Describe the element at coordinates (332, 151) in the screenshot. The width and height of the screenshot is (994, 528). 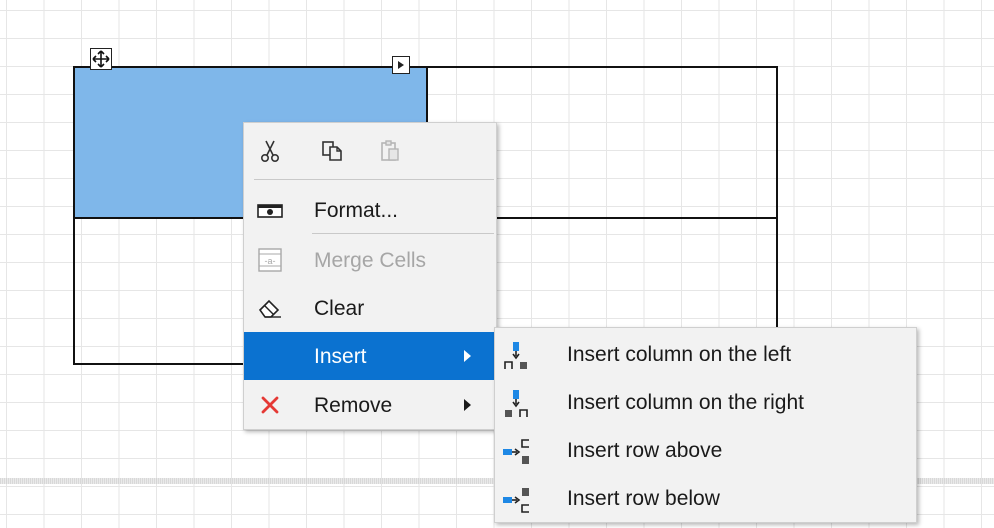
I see `copy-icon` at that location.